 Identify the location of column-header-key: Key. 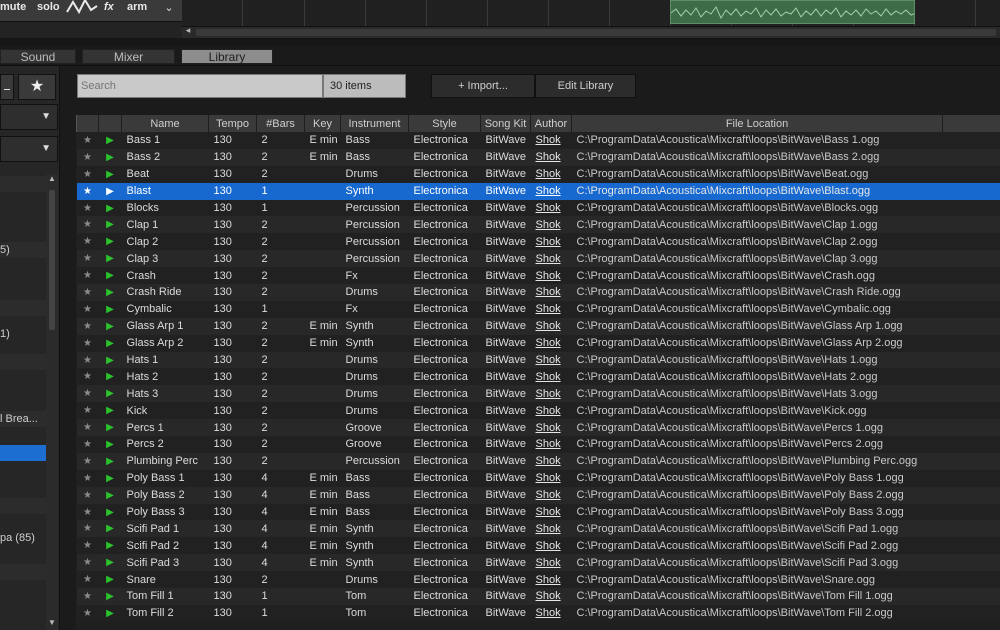
(322, 123).